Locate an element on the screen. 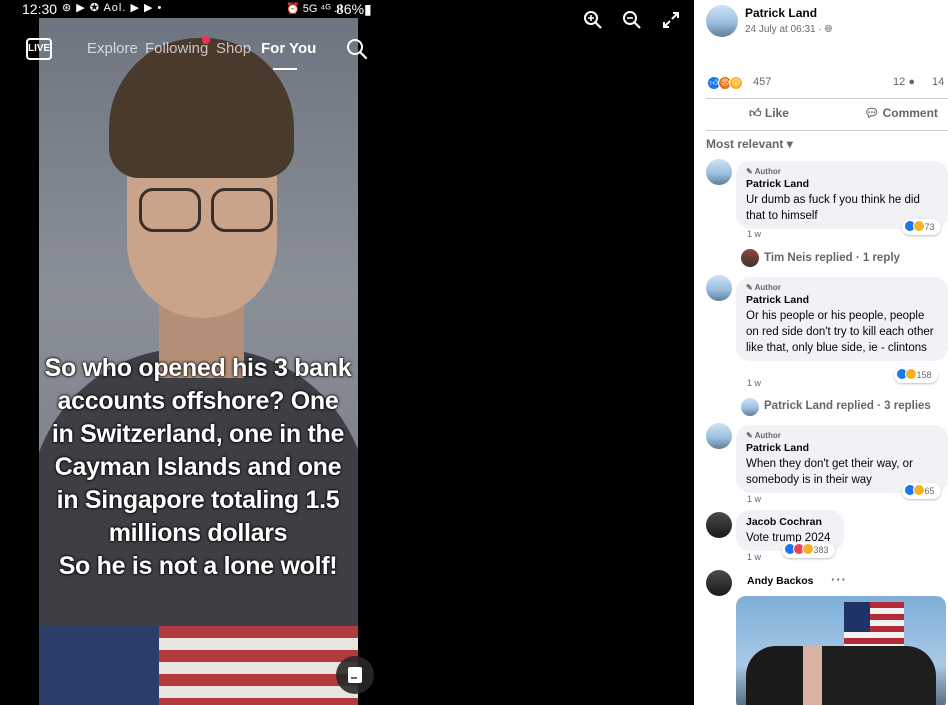  zoom-out-icon is located at coordinates (632, 20).